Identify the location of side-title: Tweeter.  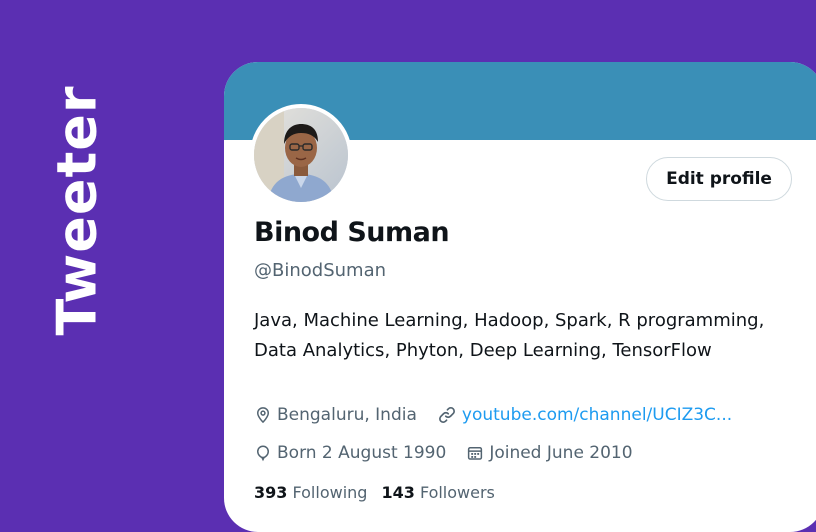
(77, 210).